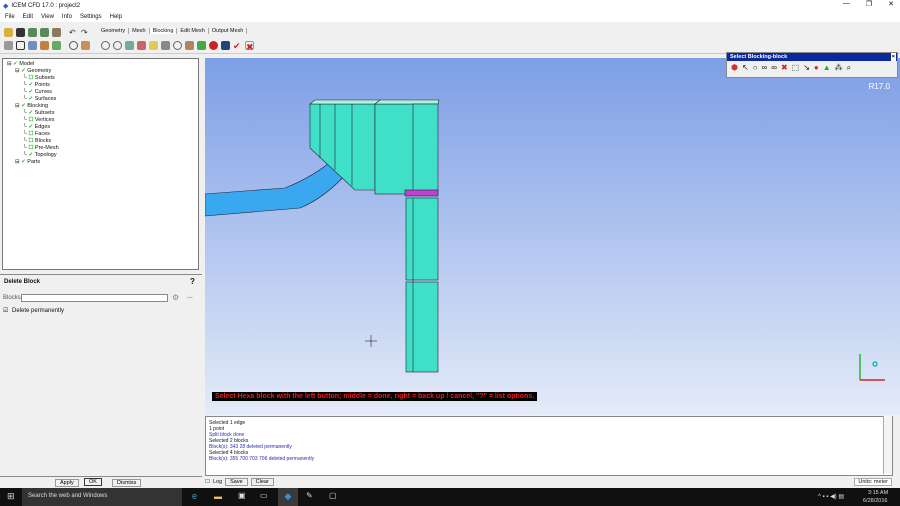  Describe the element at coordinates (22, 282) in the screenshot. I see `panel-title: Delete Block` at that location.